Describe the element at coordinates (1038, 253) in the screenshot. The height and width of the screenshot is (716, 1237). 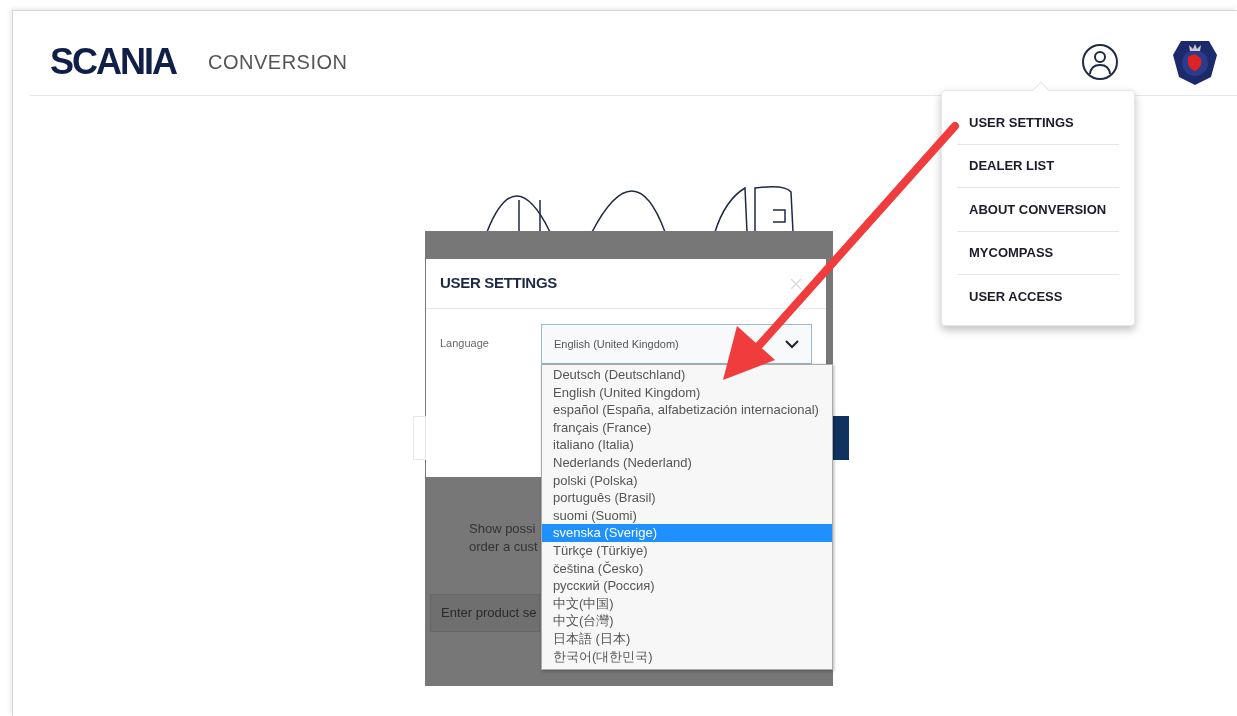
I see `menu-item: MYCOMPASS` at that location.